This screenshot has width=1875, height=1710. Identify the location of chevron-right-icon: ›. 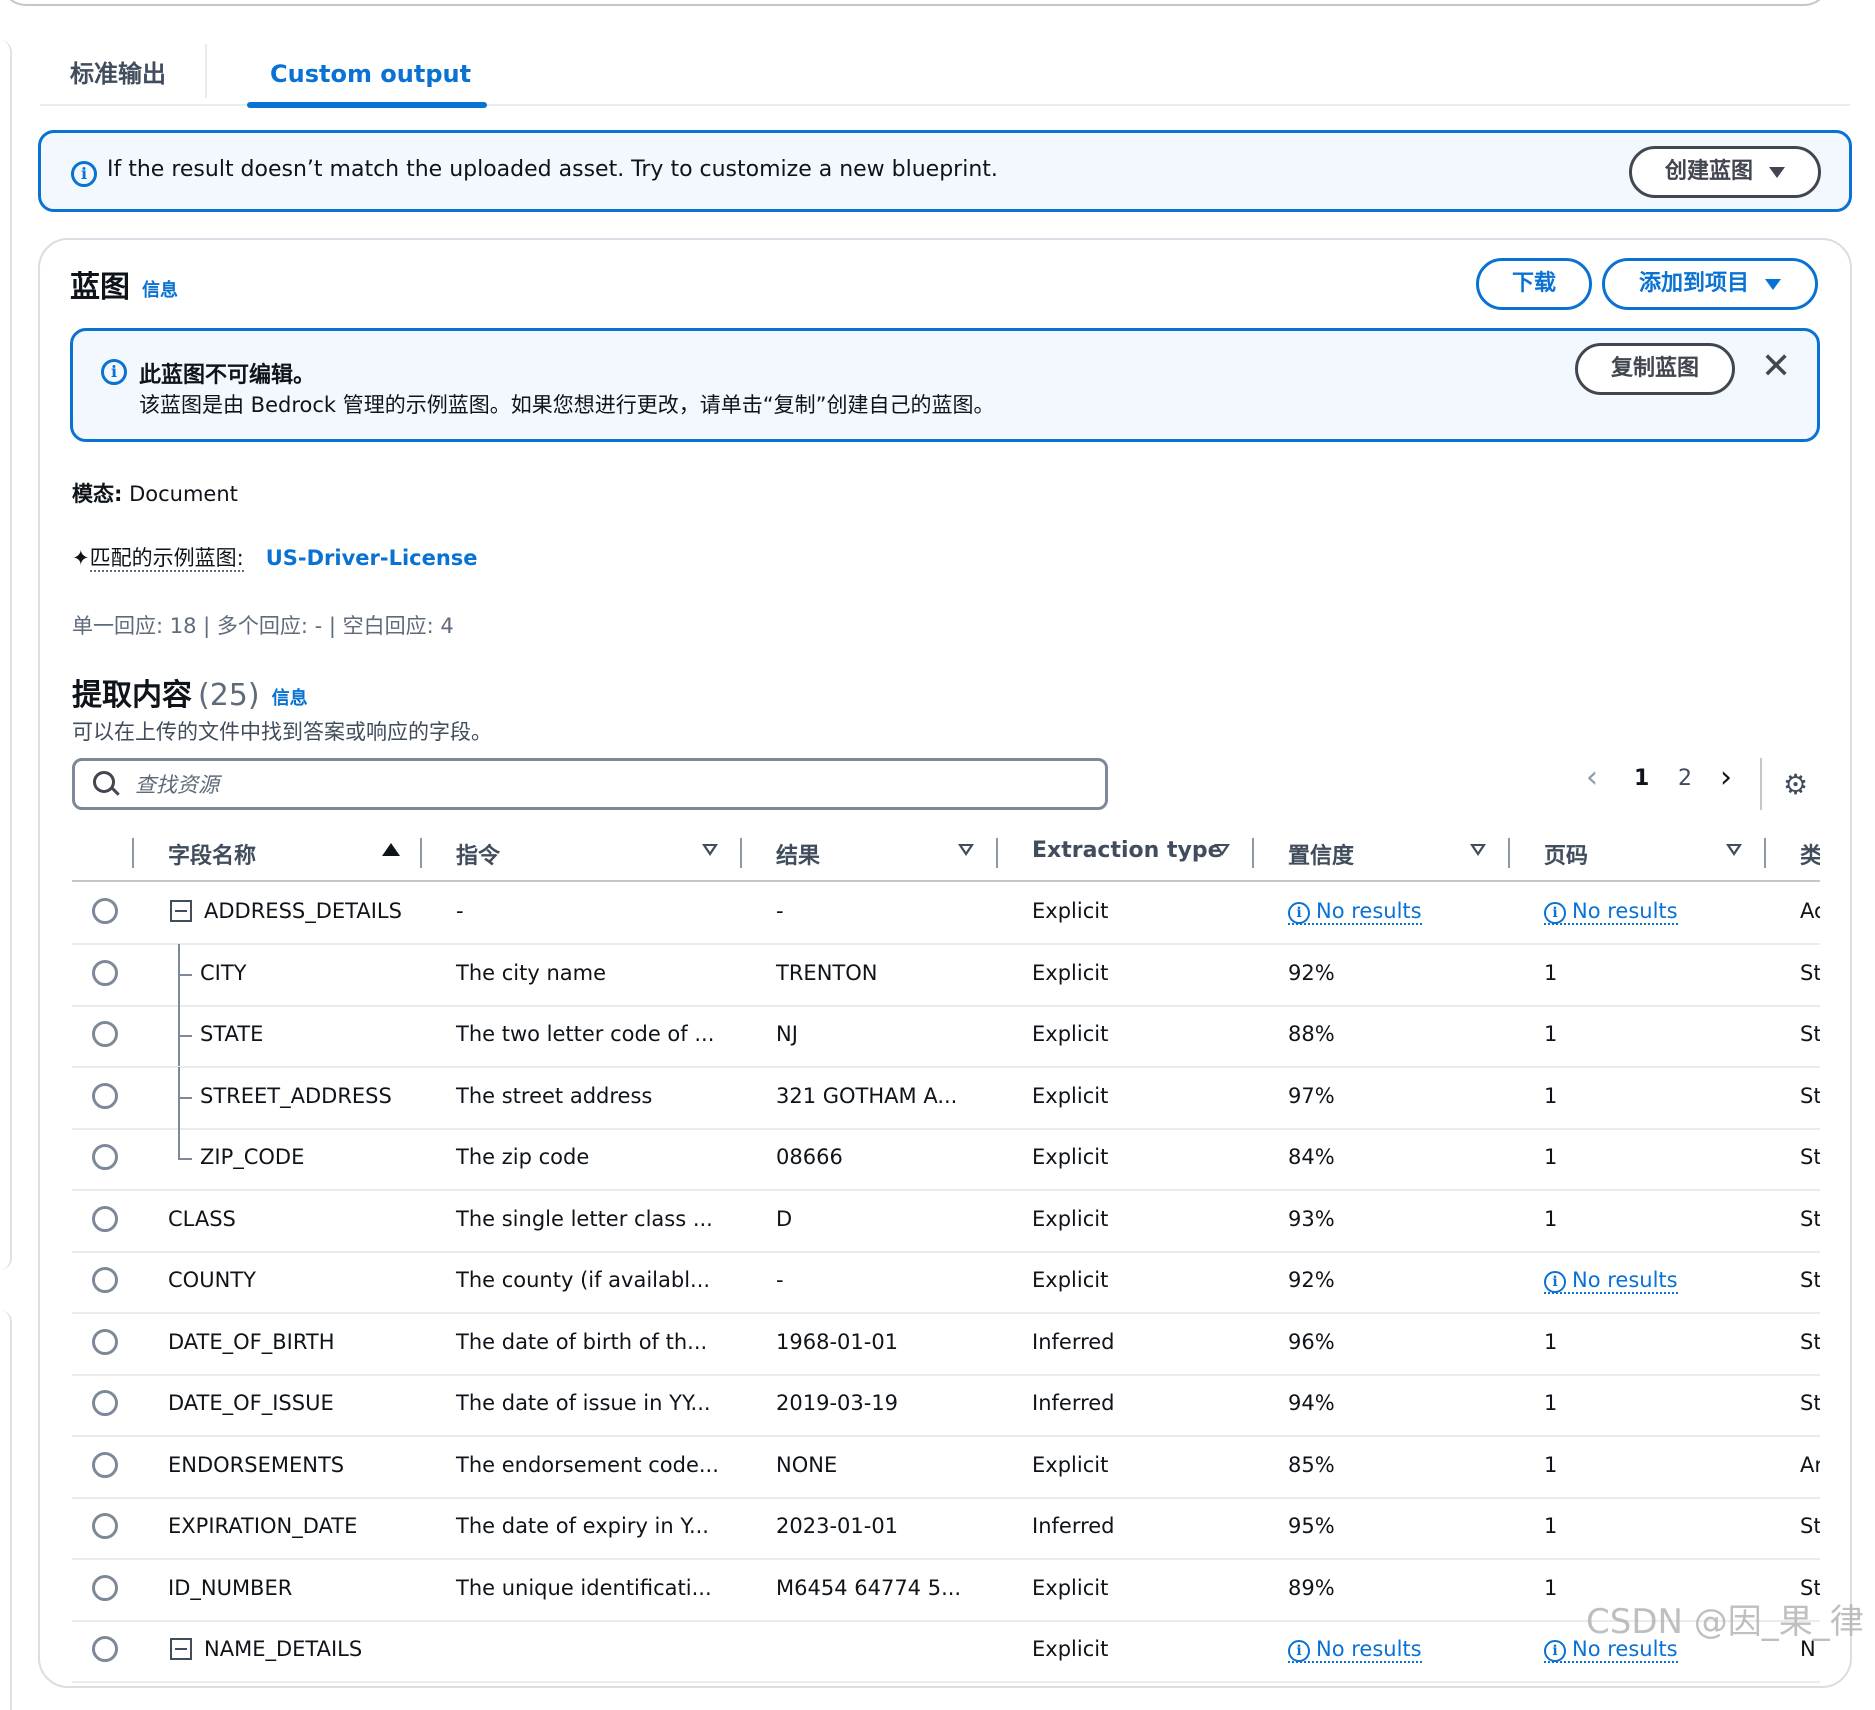
(1726, 777).